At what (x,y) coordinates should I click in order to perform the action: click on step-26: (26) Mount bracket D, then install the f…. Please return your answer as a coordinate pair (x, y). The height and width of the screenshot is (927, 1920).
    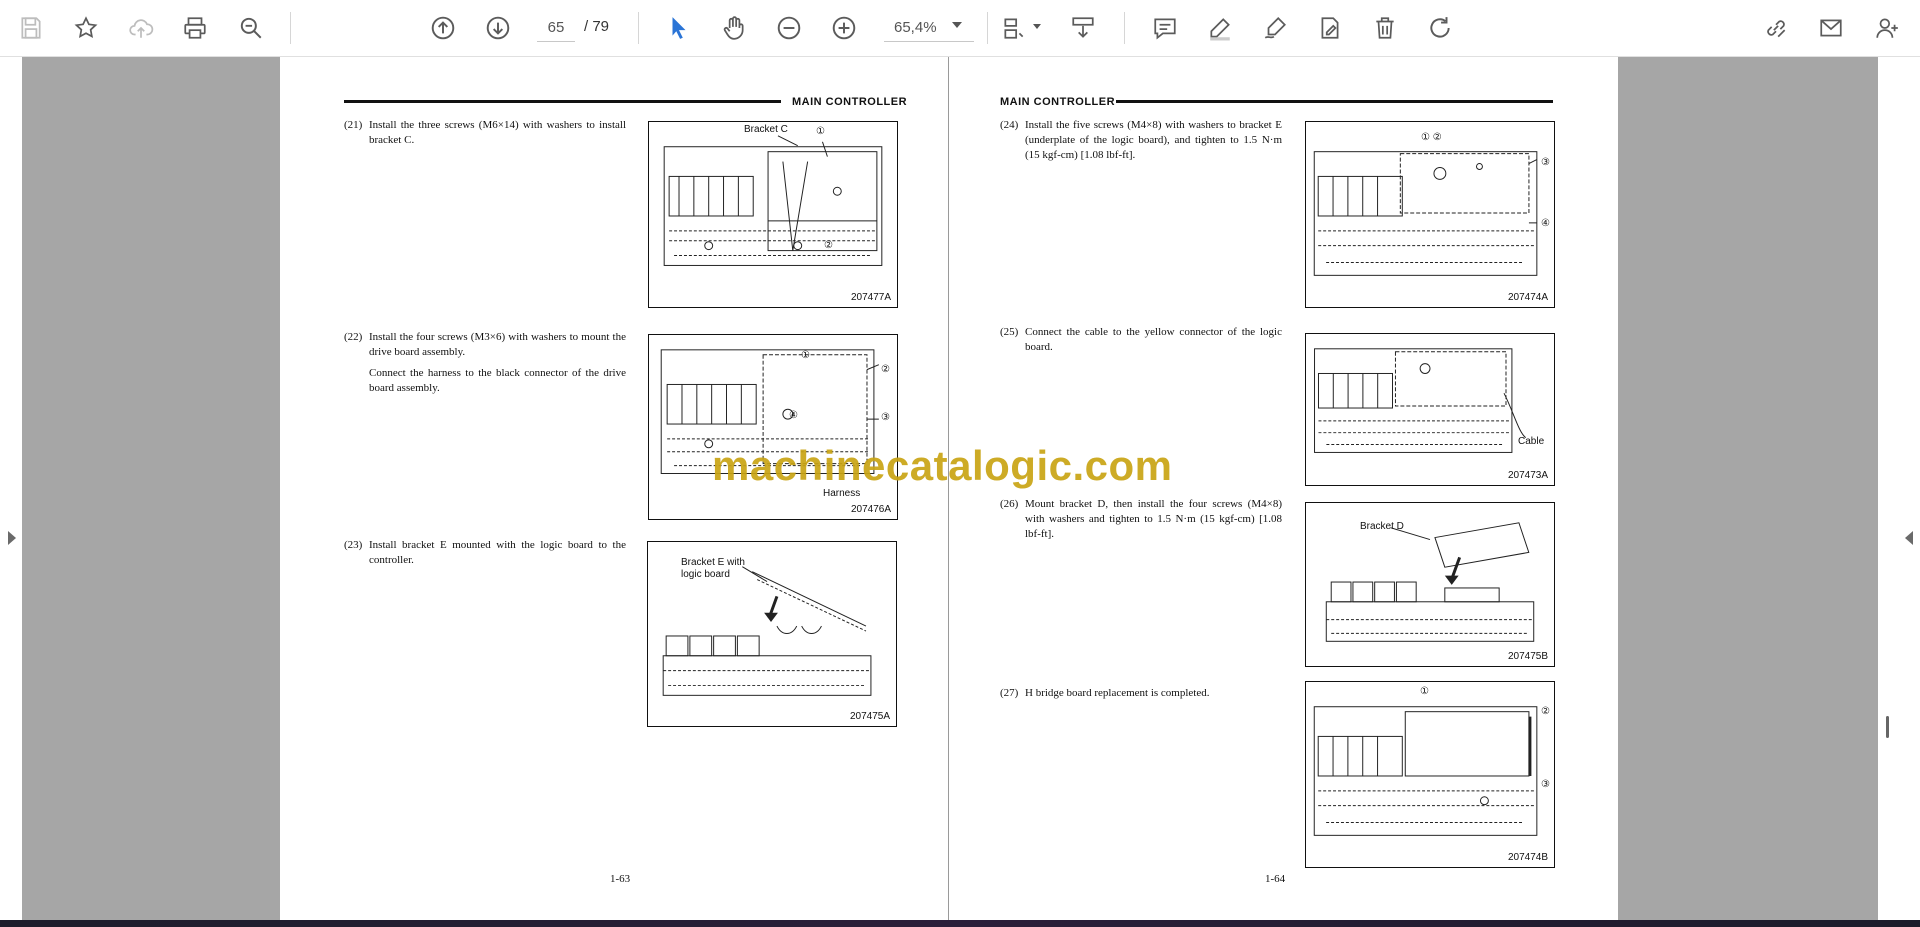
    Looking at the image, I should click on (1141, 519).